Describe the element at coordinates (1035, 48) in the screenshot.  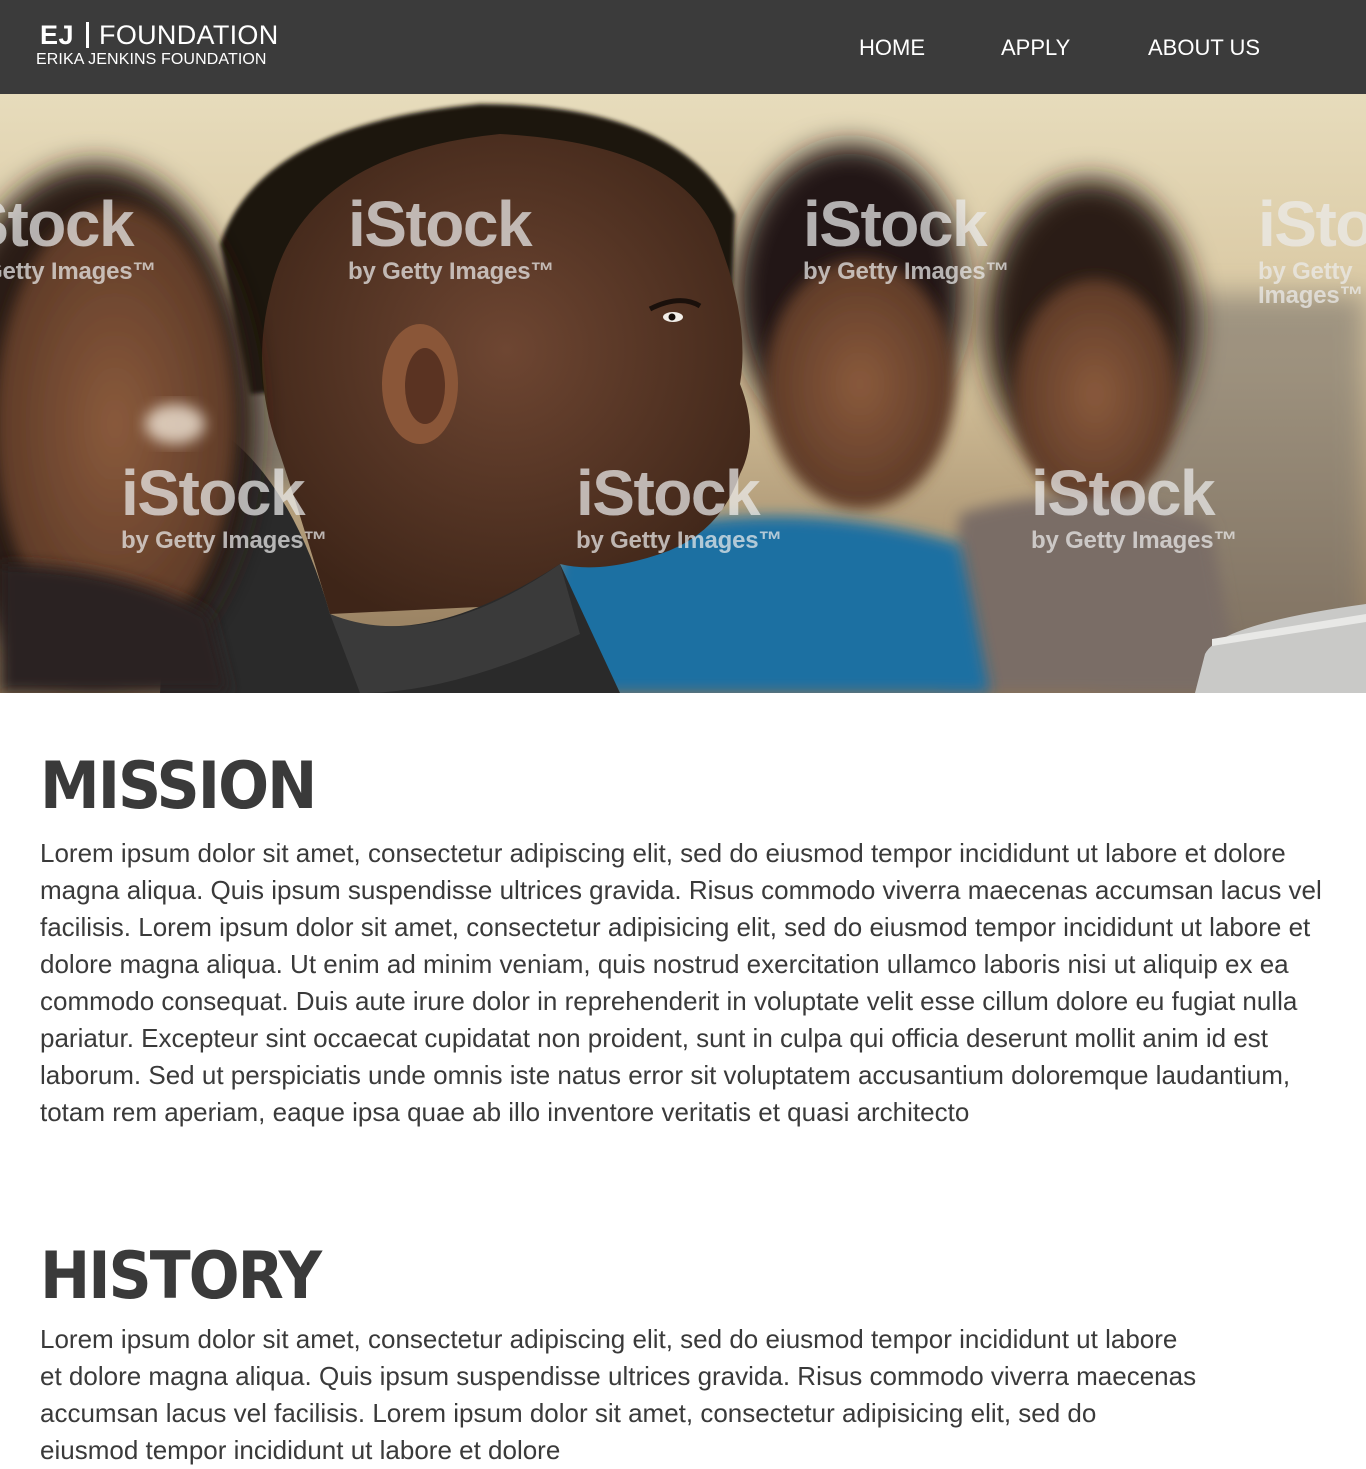
I see `nav-apply-link: APPLY` at that location.